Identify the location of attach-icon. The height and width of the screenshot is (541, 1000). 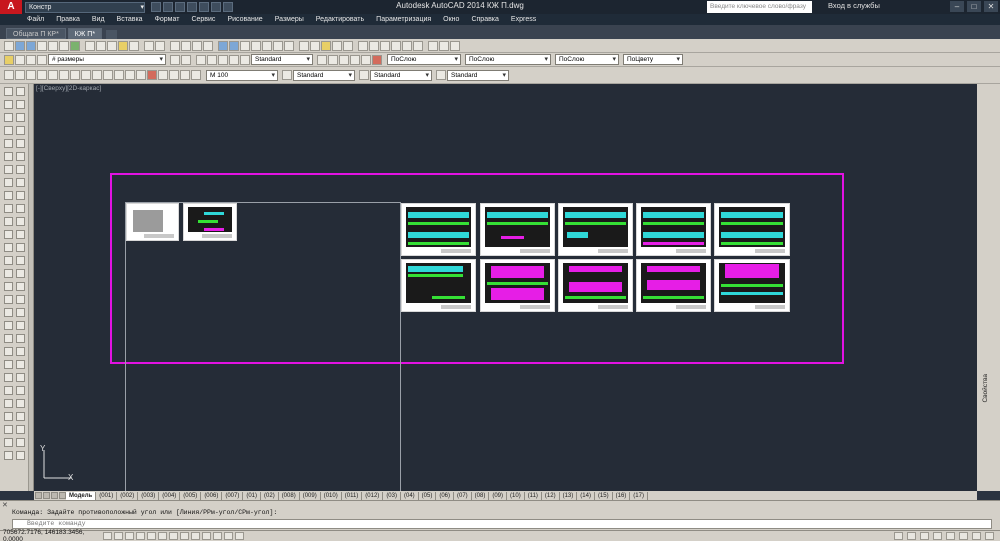
(8, 442).